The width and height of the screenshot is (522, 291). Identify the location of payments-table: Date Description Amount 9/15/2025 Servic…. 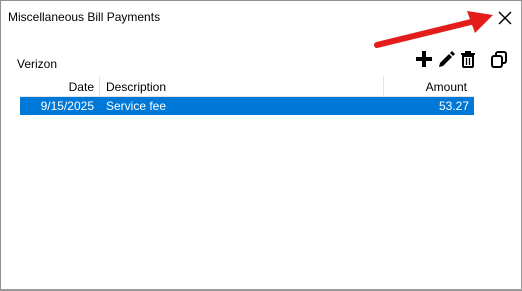
(247, 94).